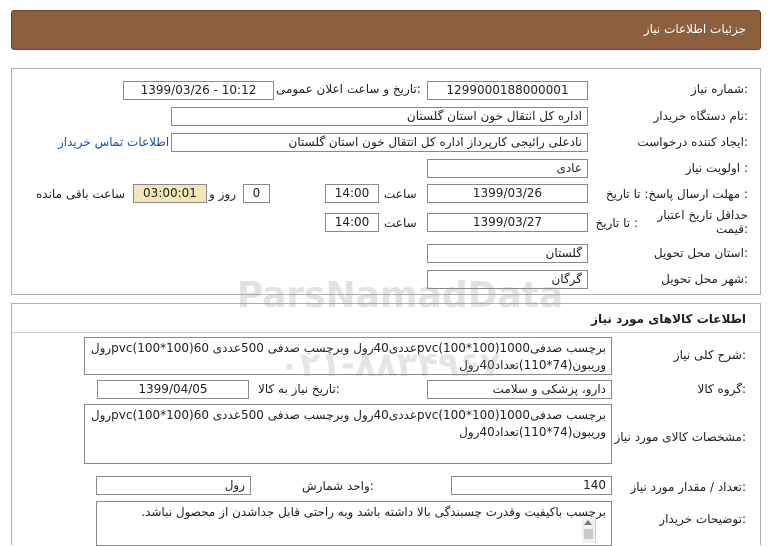  What do you see at coordinates (668, 319) in the screenshot?
I see `goods-section-title: اطلاعات کالاهای مورد نیاز` at bounding box center [668, 319].